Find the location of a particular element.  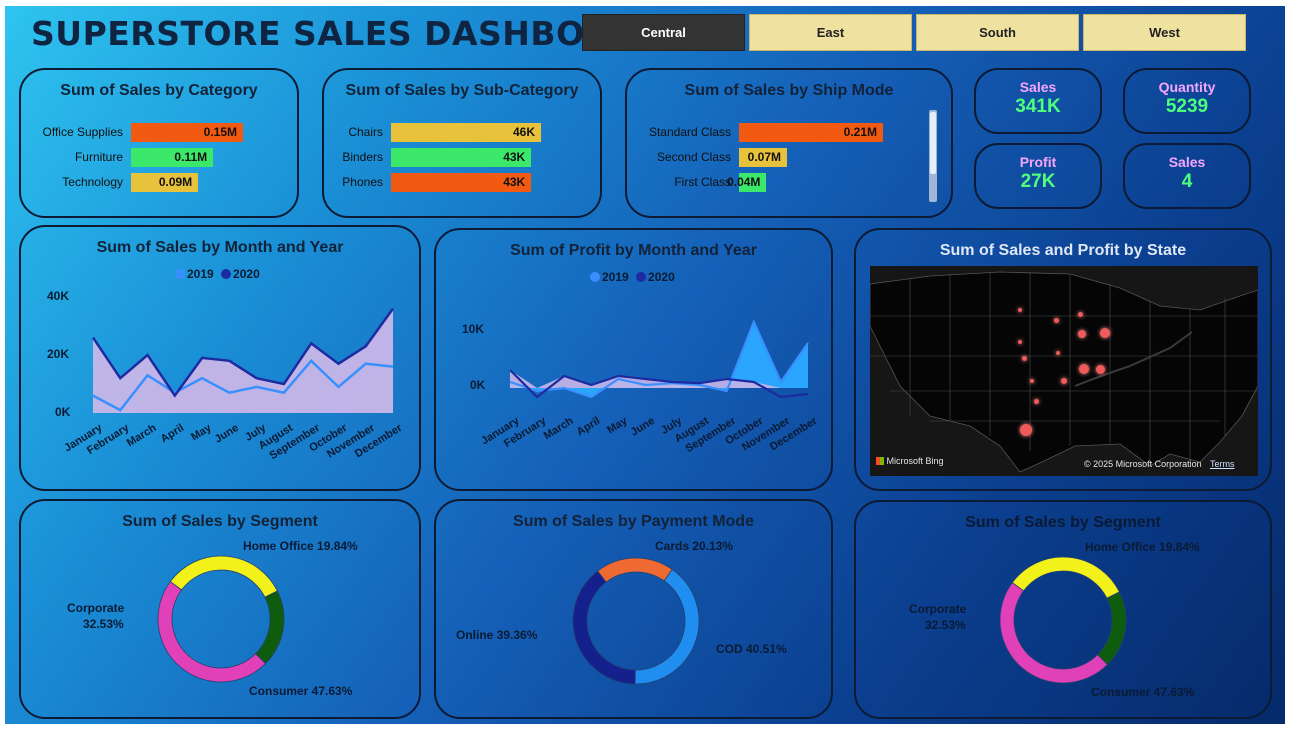

bar-label: Binders is located at coordinates (362, 157).